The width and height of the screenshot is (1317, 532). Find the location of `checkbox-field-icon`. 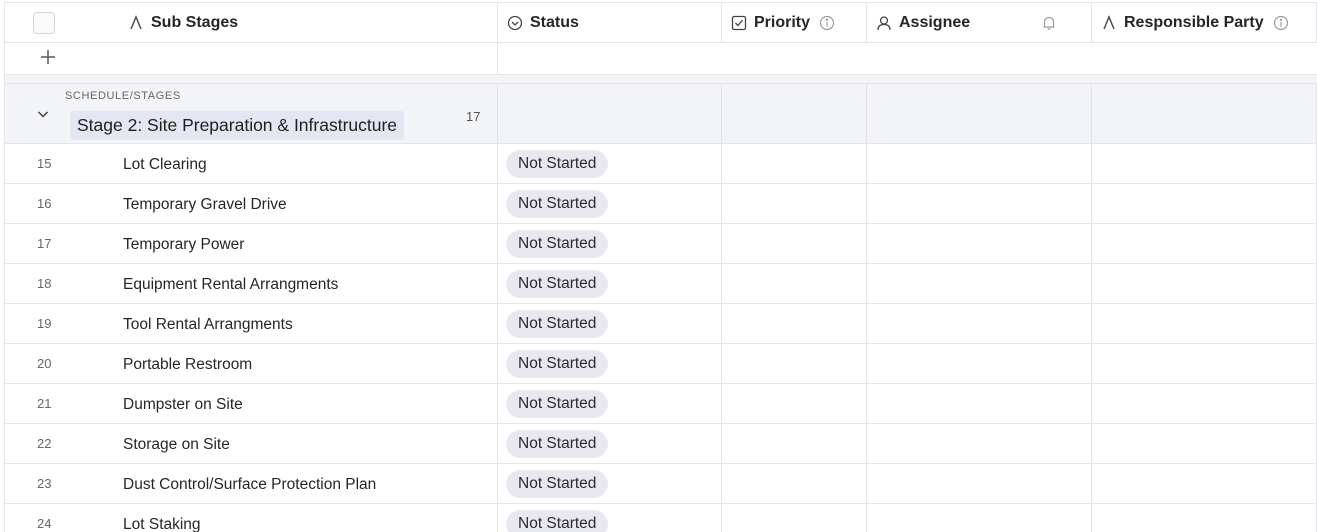

checkbox-field-icon is located at coordinates (739, 23).